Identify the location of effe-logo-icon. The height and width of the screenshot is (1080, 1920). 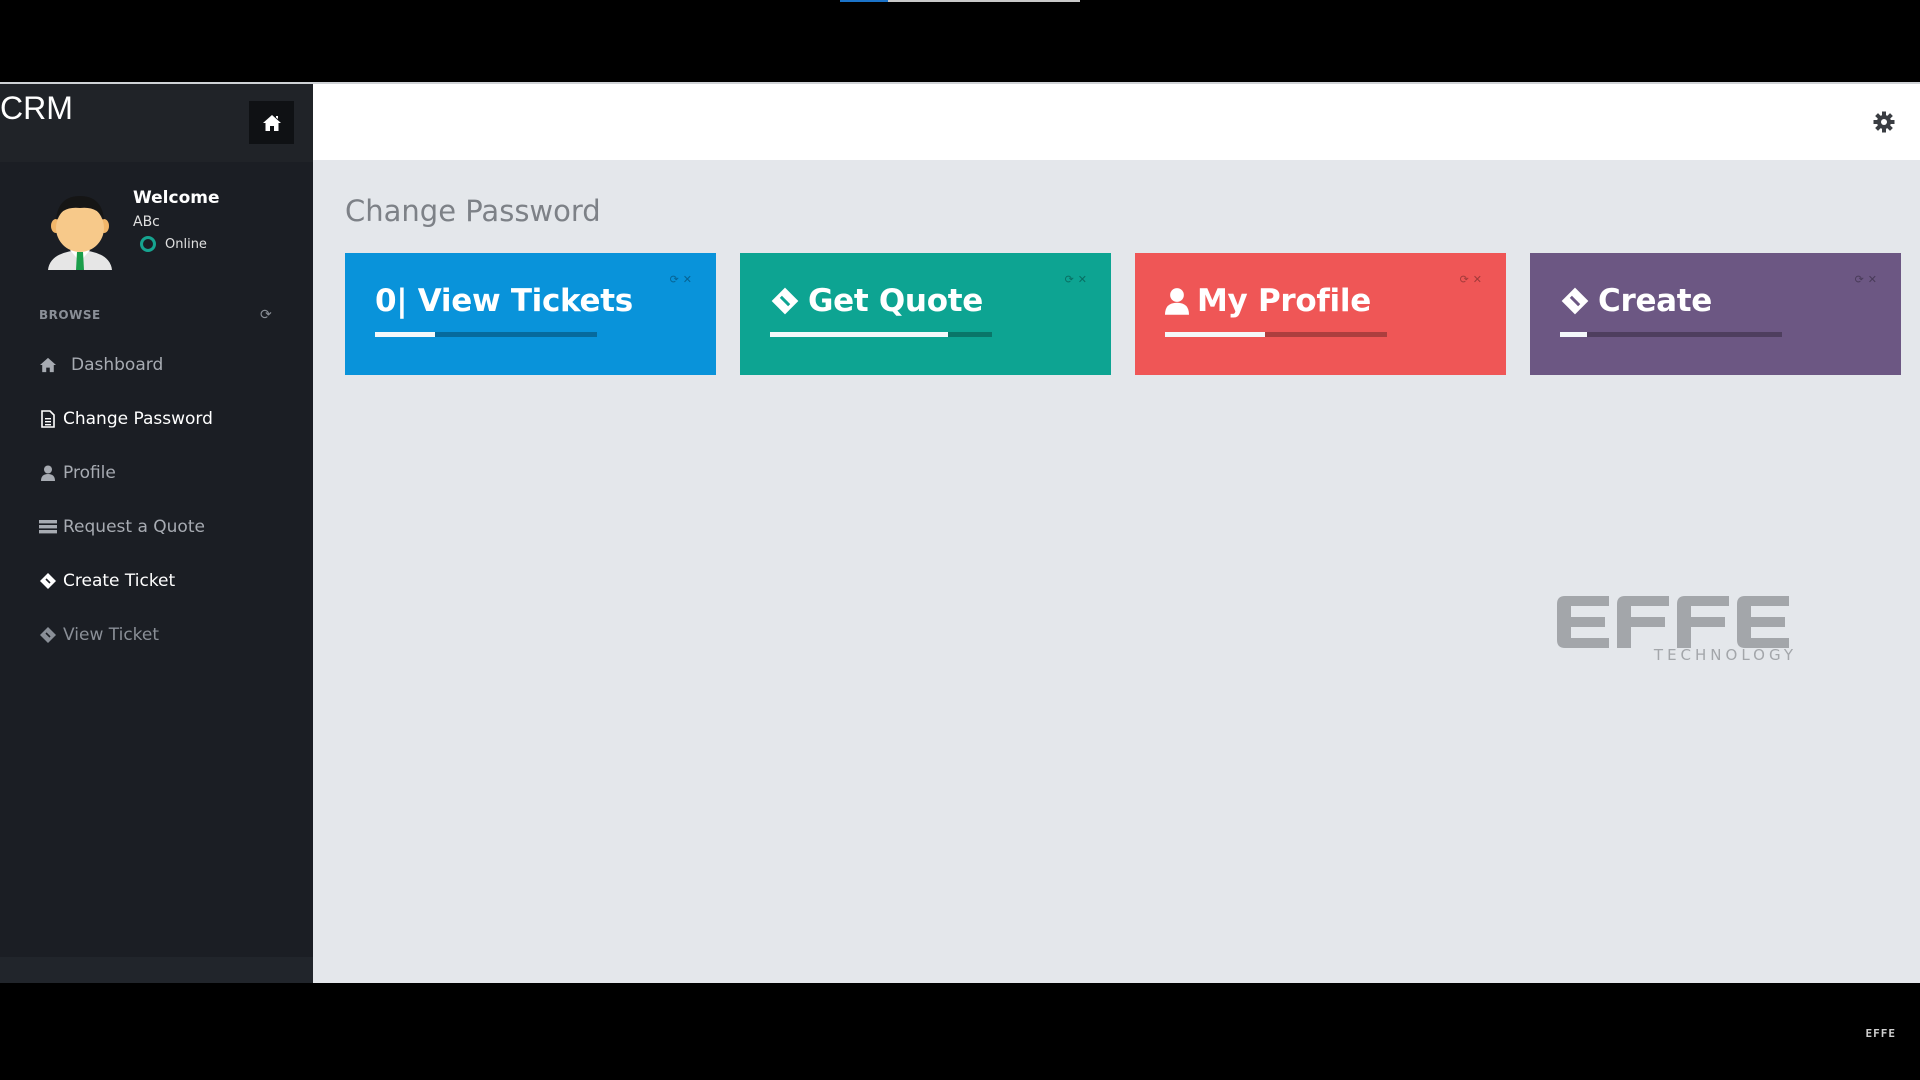
(1673, 622).